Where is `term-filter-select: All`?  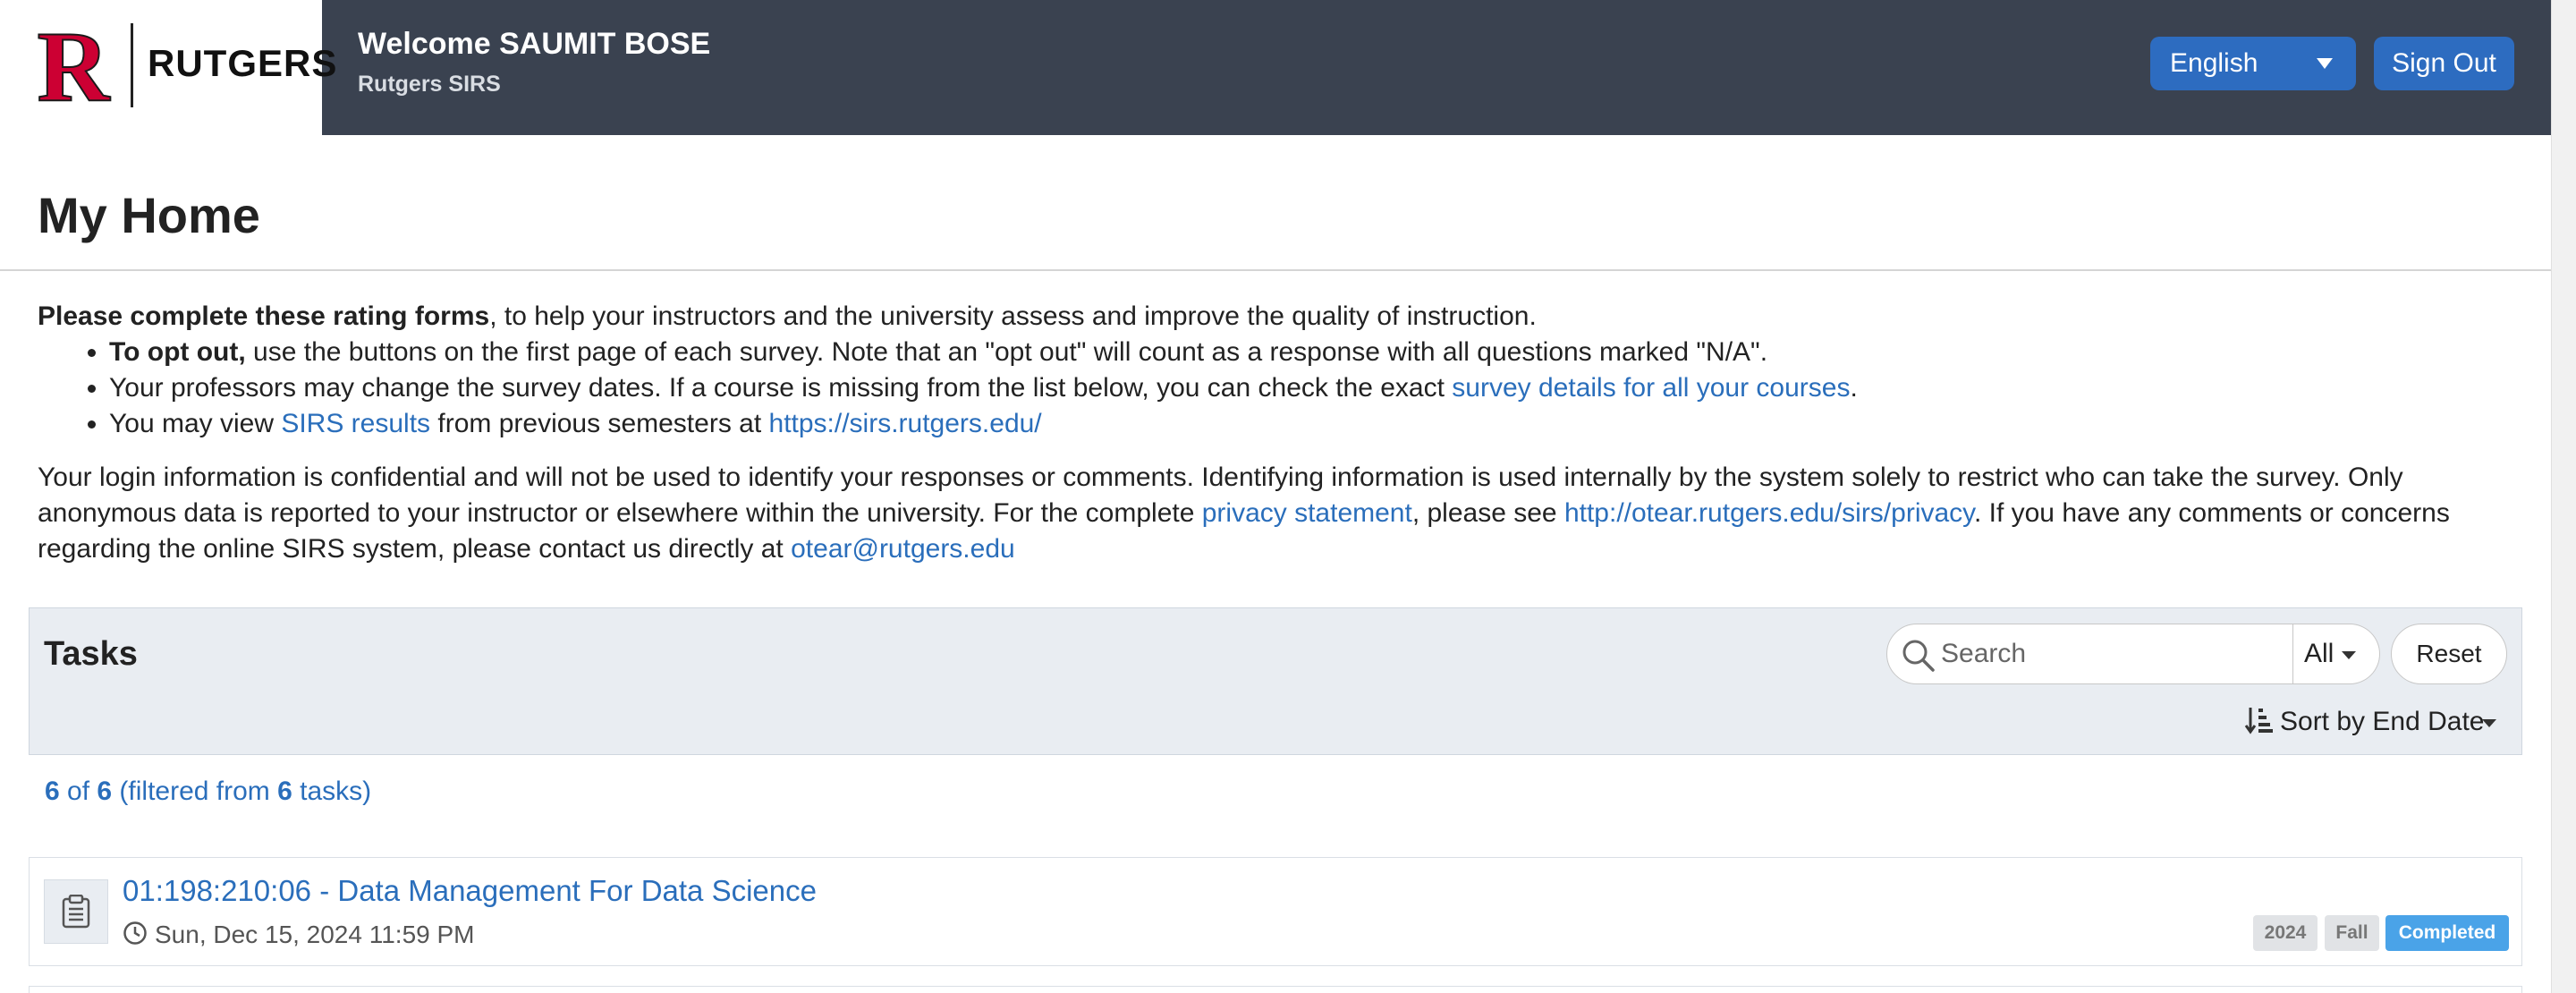
term-filter-select: All is located at coordinates (2336, 654).